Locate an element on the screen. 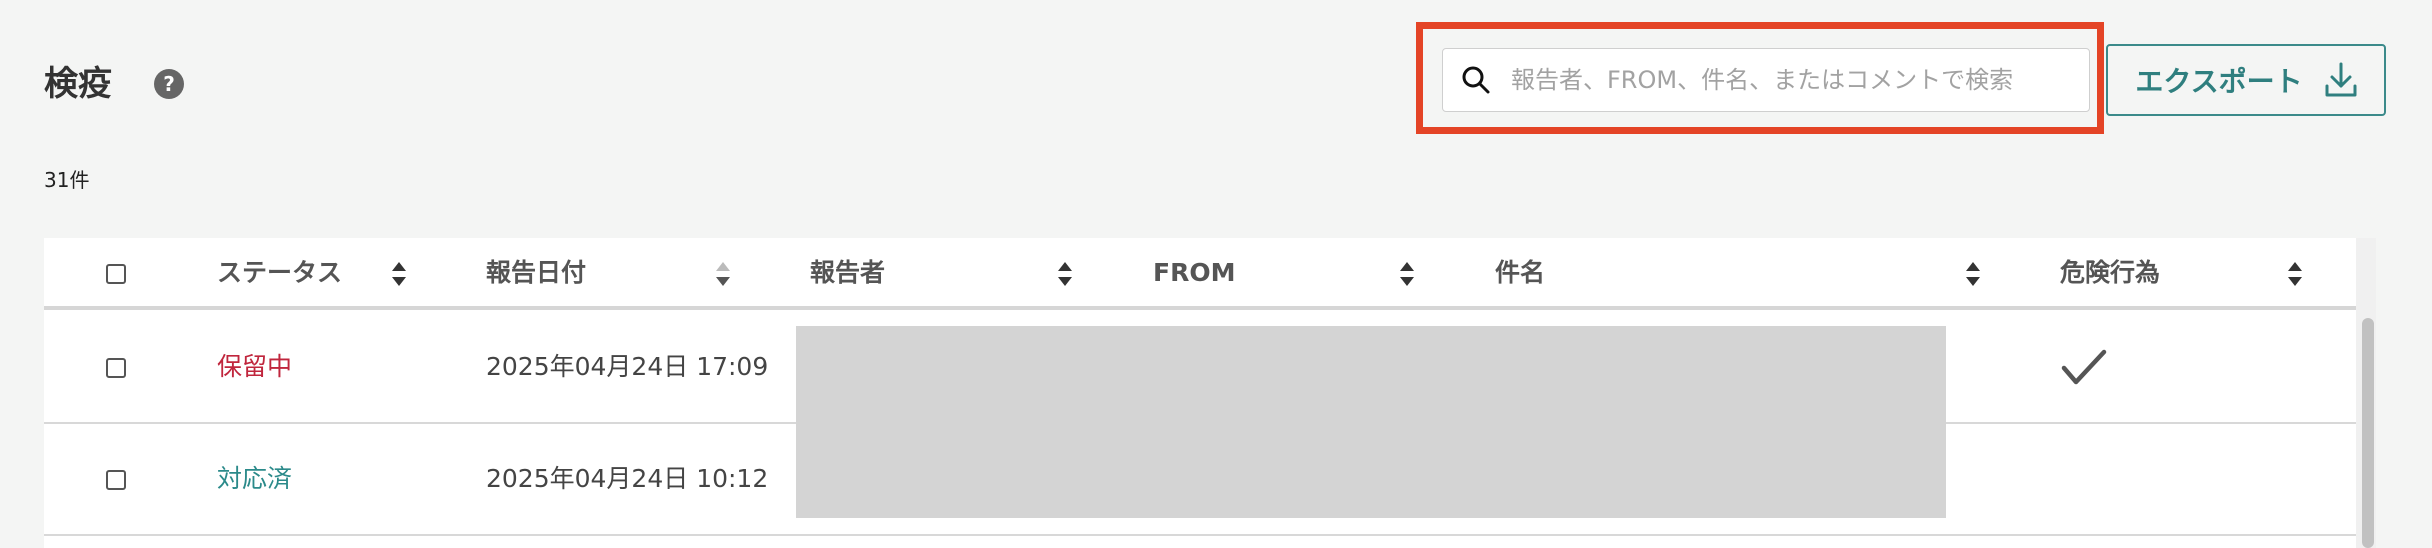  check-icon is located at coordinates (2084, 367).